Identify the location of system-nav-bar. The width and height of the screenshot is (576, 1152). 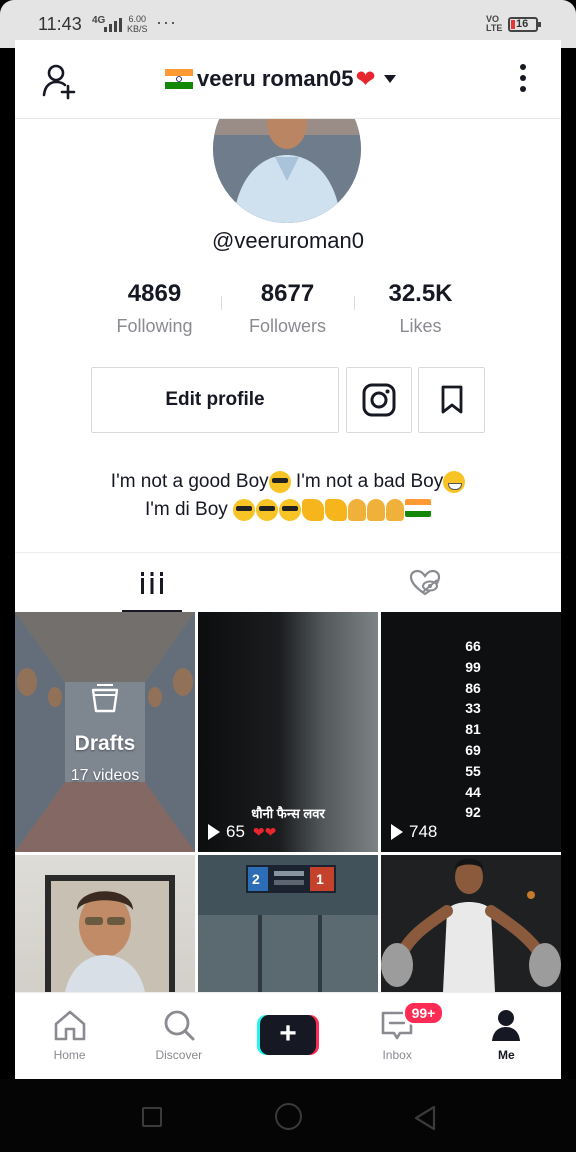
(288, 1115).